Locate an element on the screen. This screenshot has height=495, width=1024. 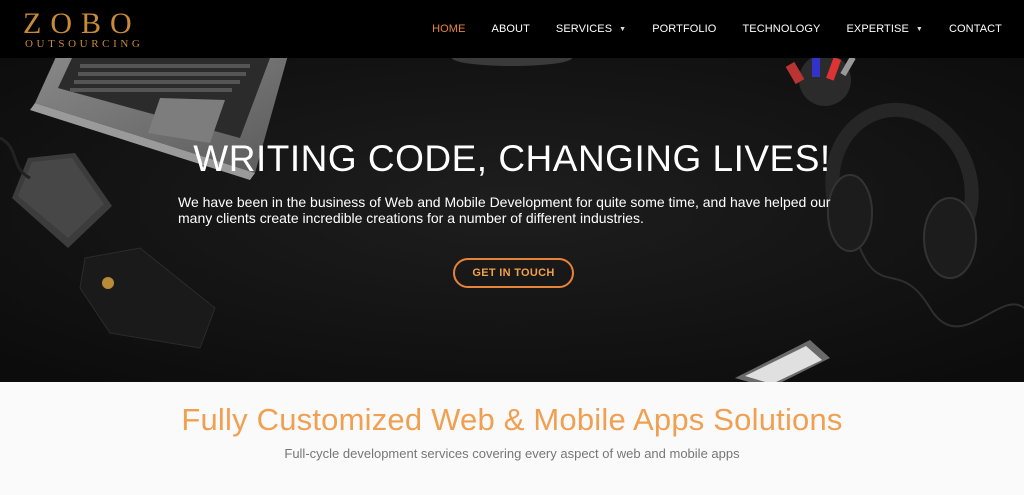
get-in-touch-button: GET IN TOUCH is located at coordinates (513, 273).